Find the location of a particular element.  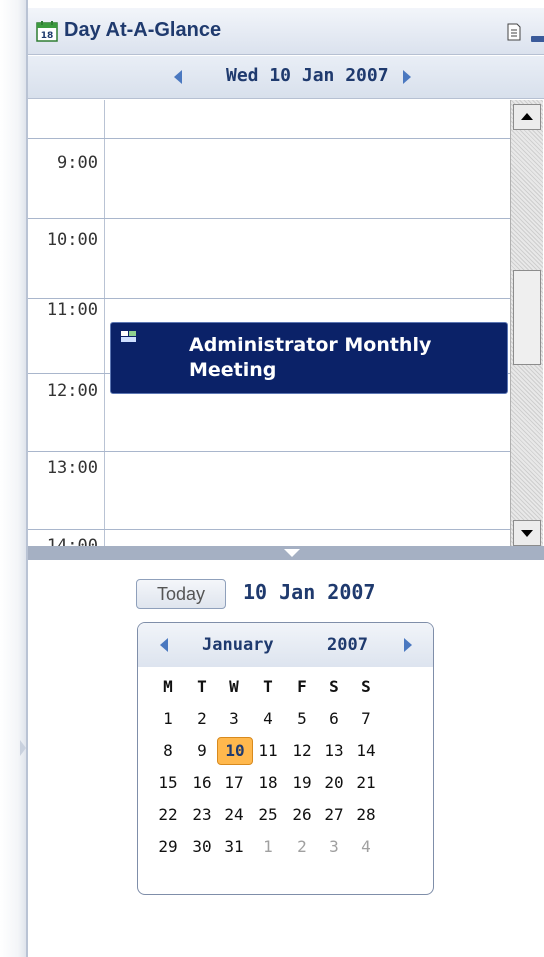

calendar-day: 31 is located at coordinates (234, 846).